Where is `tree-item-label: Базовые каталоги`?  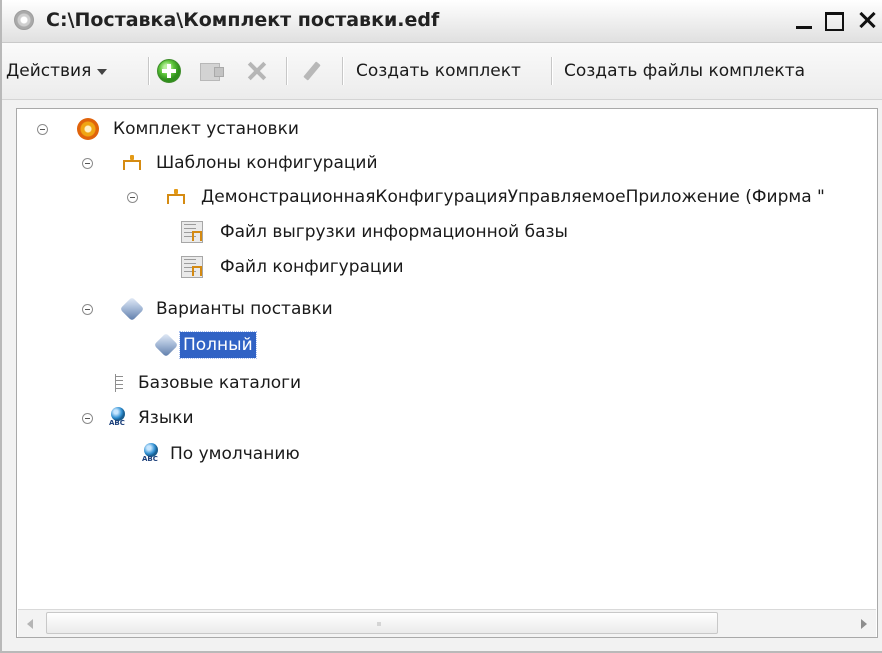 tree-item-label: Базовые каталоги is located at coordinates (220, 383).